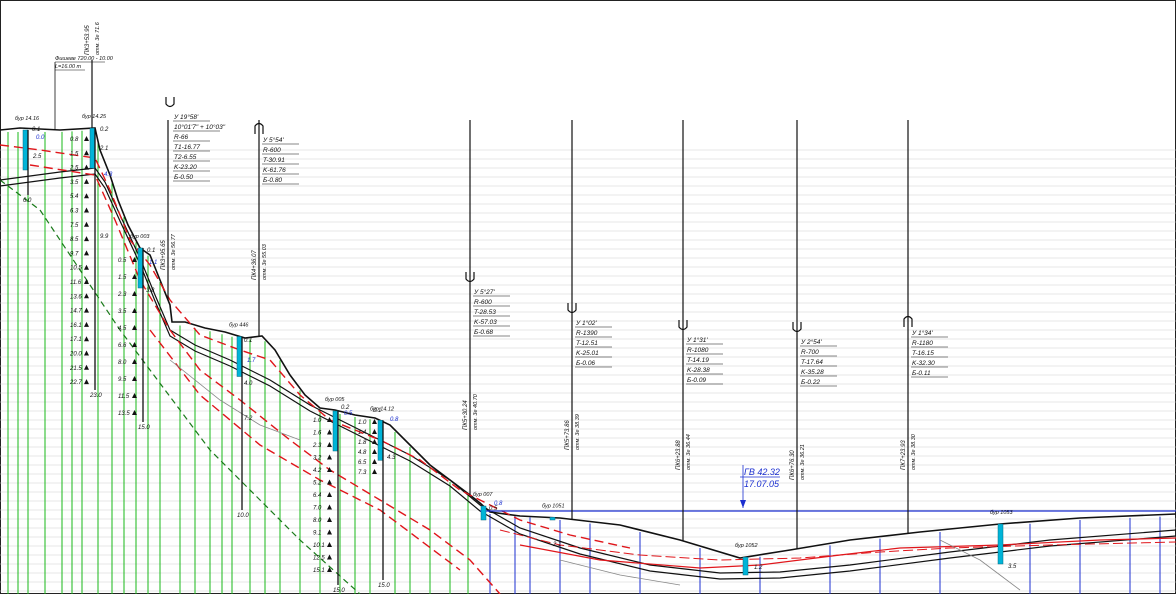  What do you see at coordinates (485, 312) in the screenshot?
I see `curve-param: T-28.53` at bounding box center [485, 312].